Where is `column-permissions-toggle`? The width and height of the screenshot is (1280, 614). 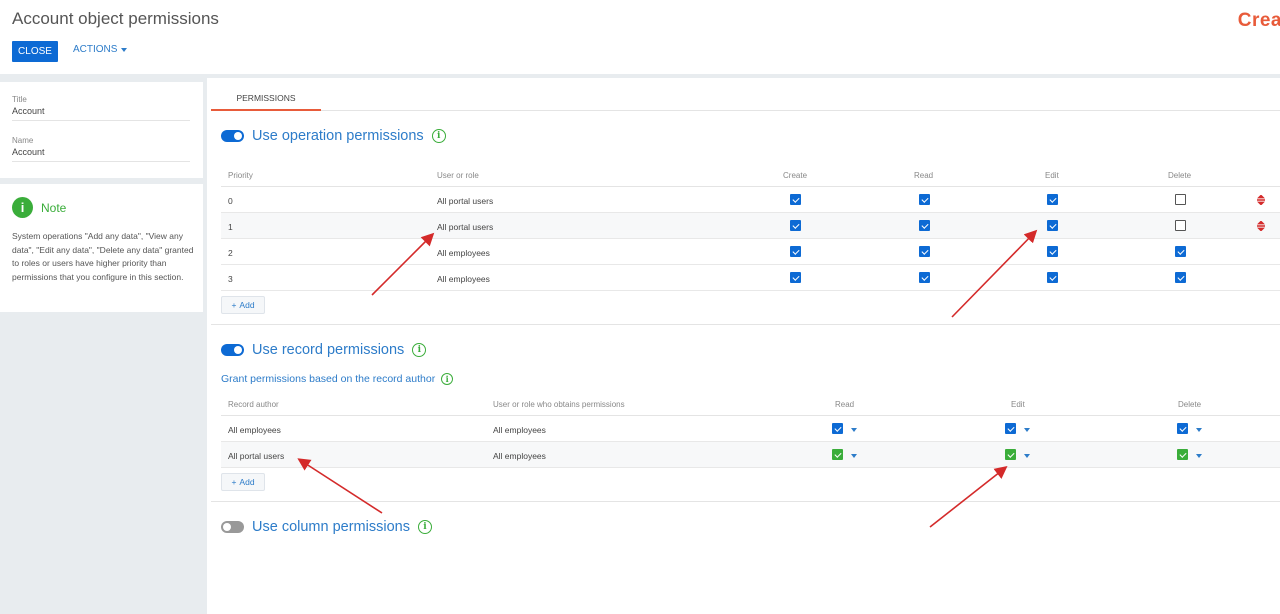
column-permissions-toggle is located at coordinates (232, 527).